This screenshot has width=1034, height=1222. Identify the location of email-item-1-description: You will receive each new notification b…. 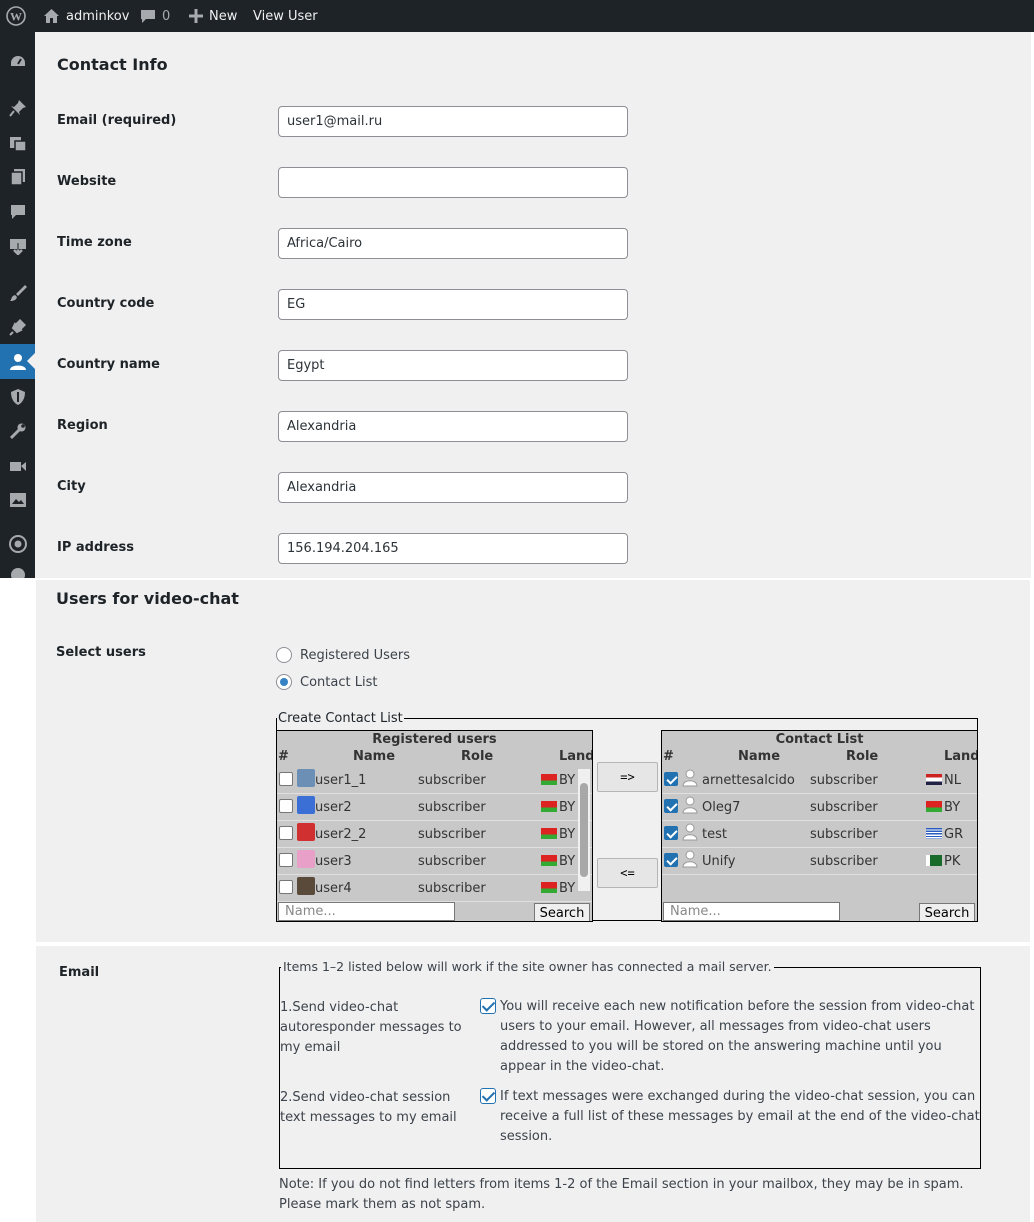
(737, 1036).